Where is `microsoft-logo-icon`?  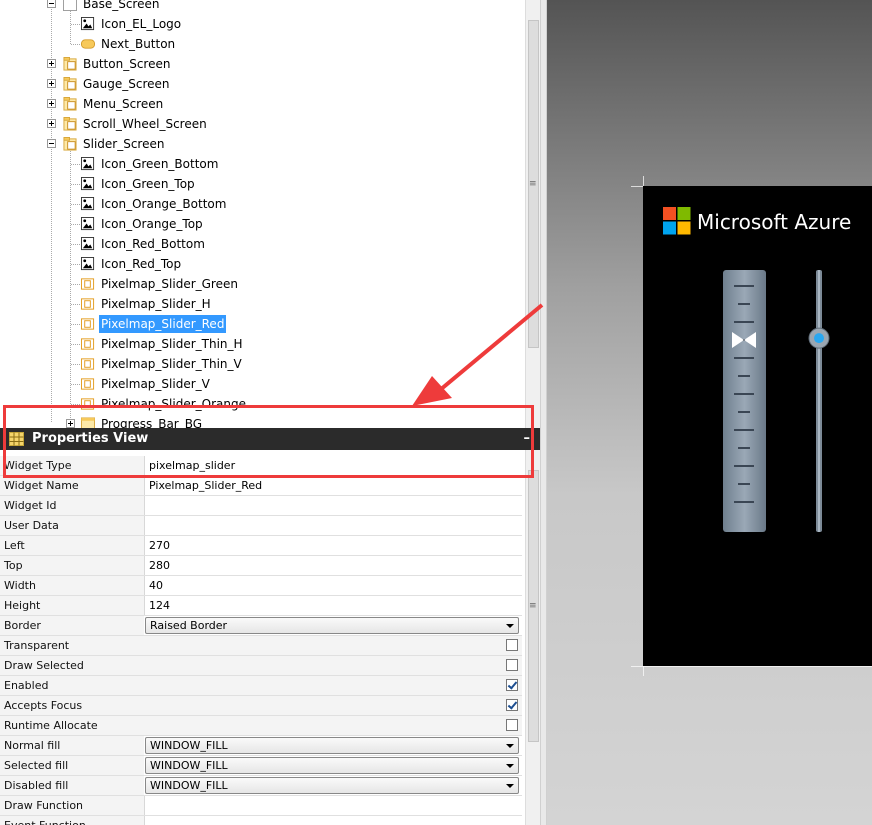
microsoft-logo-icon is located at coordinates (677, 221).